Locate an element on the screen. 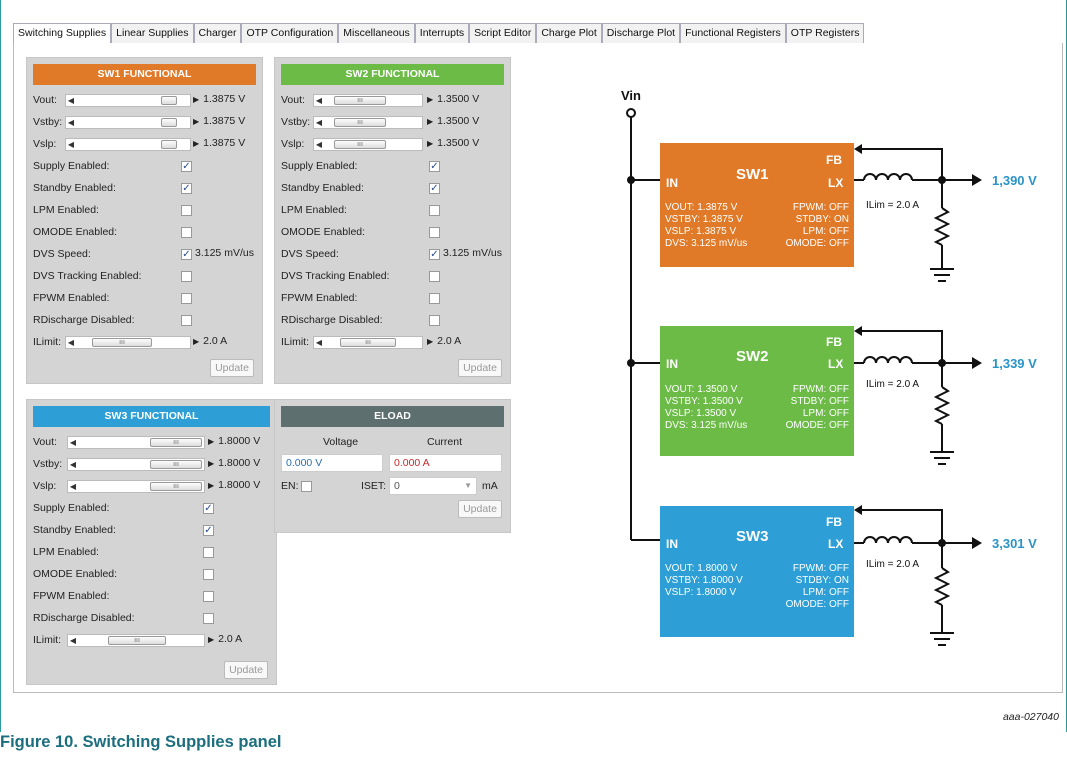 The width and height of the screenshot is (1067, 765). sw2-fpwm-text: FPWM: OFF is located at coordinates (821, 389).